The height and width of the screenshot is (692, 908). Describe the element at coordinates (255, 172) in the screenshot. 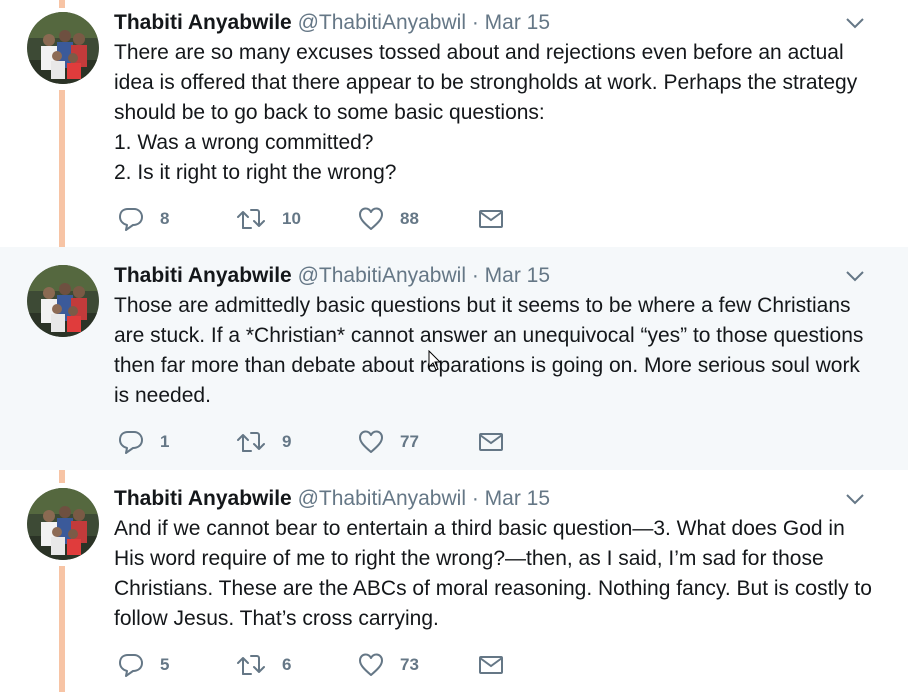

I see `tweet-text-line: 2. Is it right to right the wrong?` at that location.